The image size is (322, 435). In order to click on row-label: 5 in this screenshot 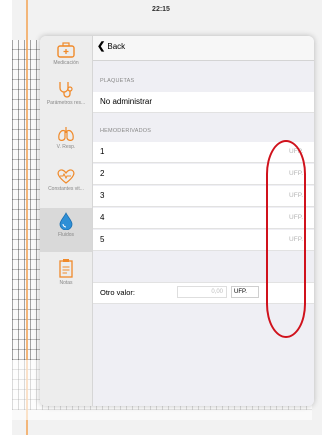, I will do `click(102, 239)`.